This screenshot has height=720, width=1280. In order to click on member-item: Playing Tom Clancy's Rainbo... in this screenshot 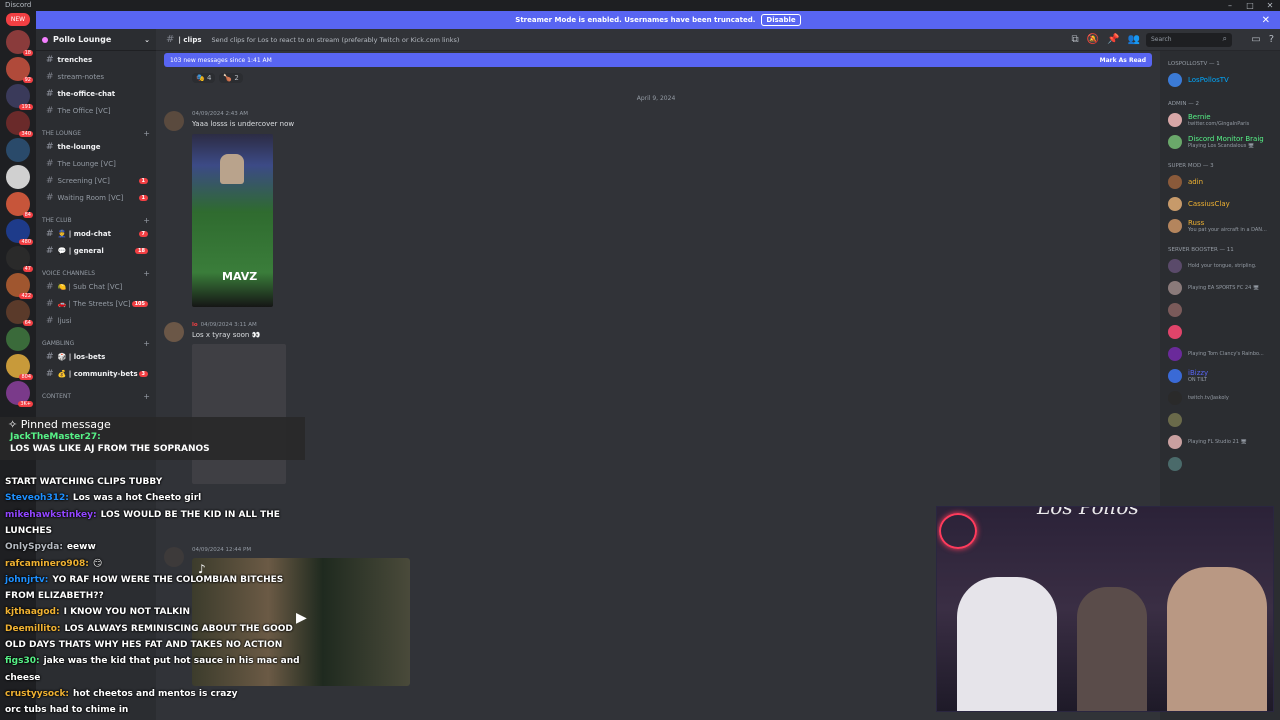, I will do `click(1220, 354)`.